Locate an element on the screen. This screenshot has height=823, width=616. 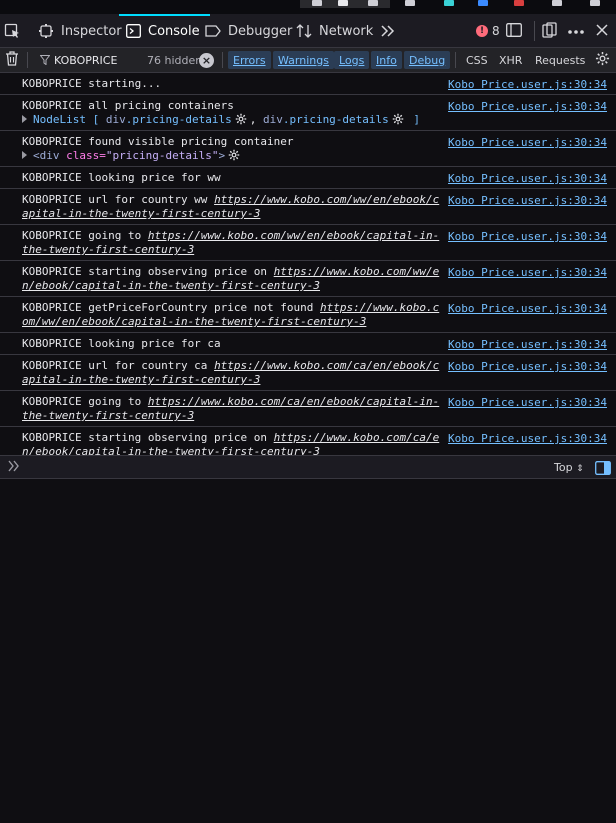
sidebar-icon is located at coordinates (603, 468).